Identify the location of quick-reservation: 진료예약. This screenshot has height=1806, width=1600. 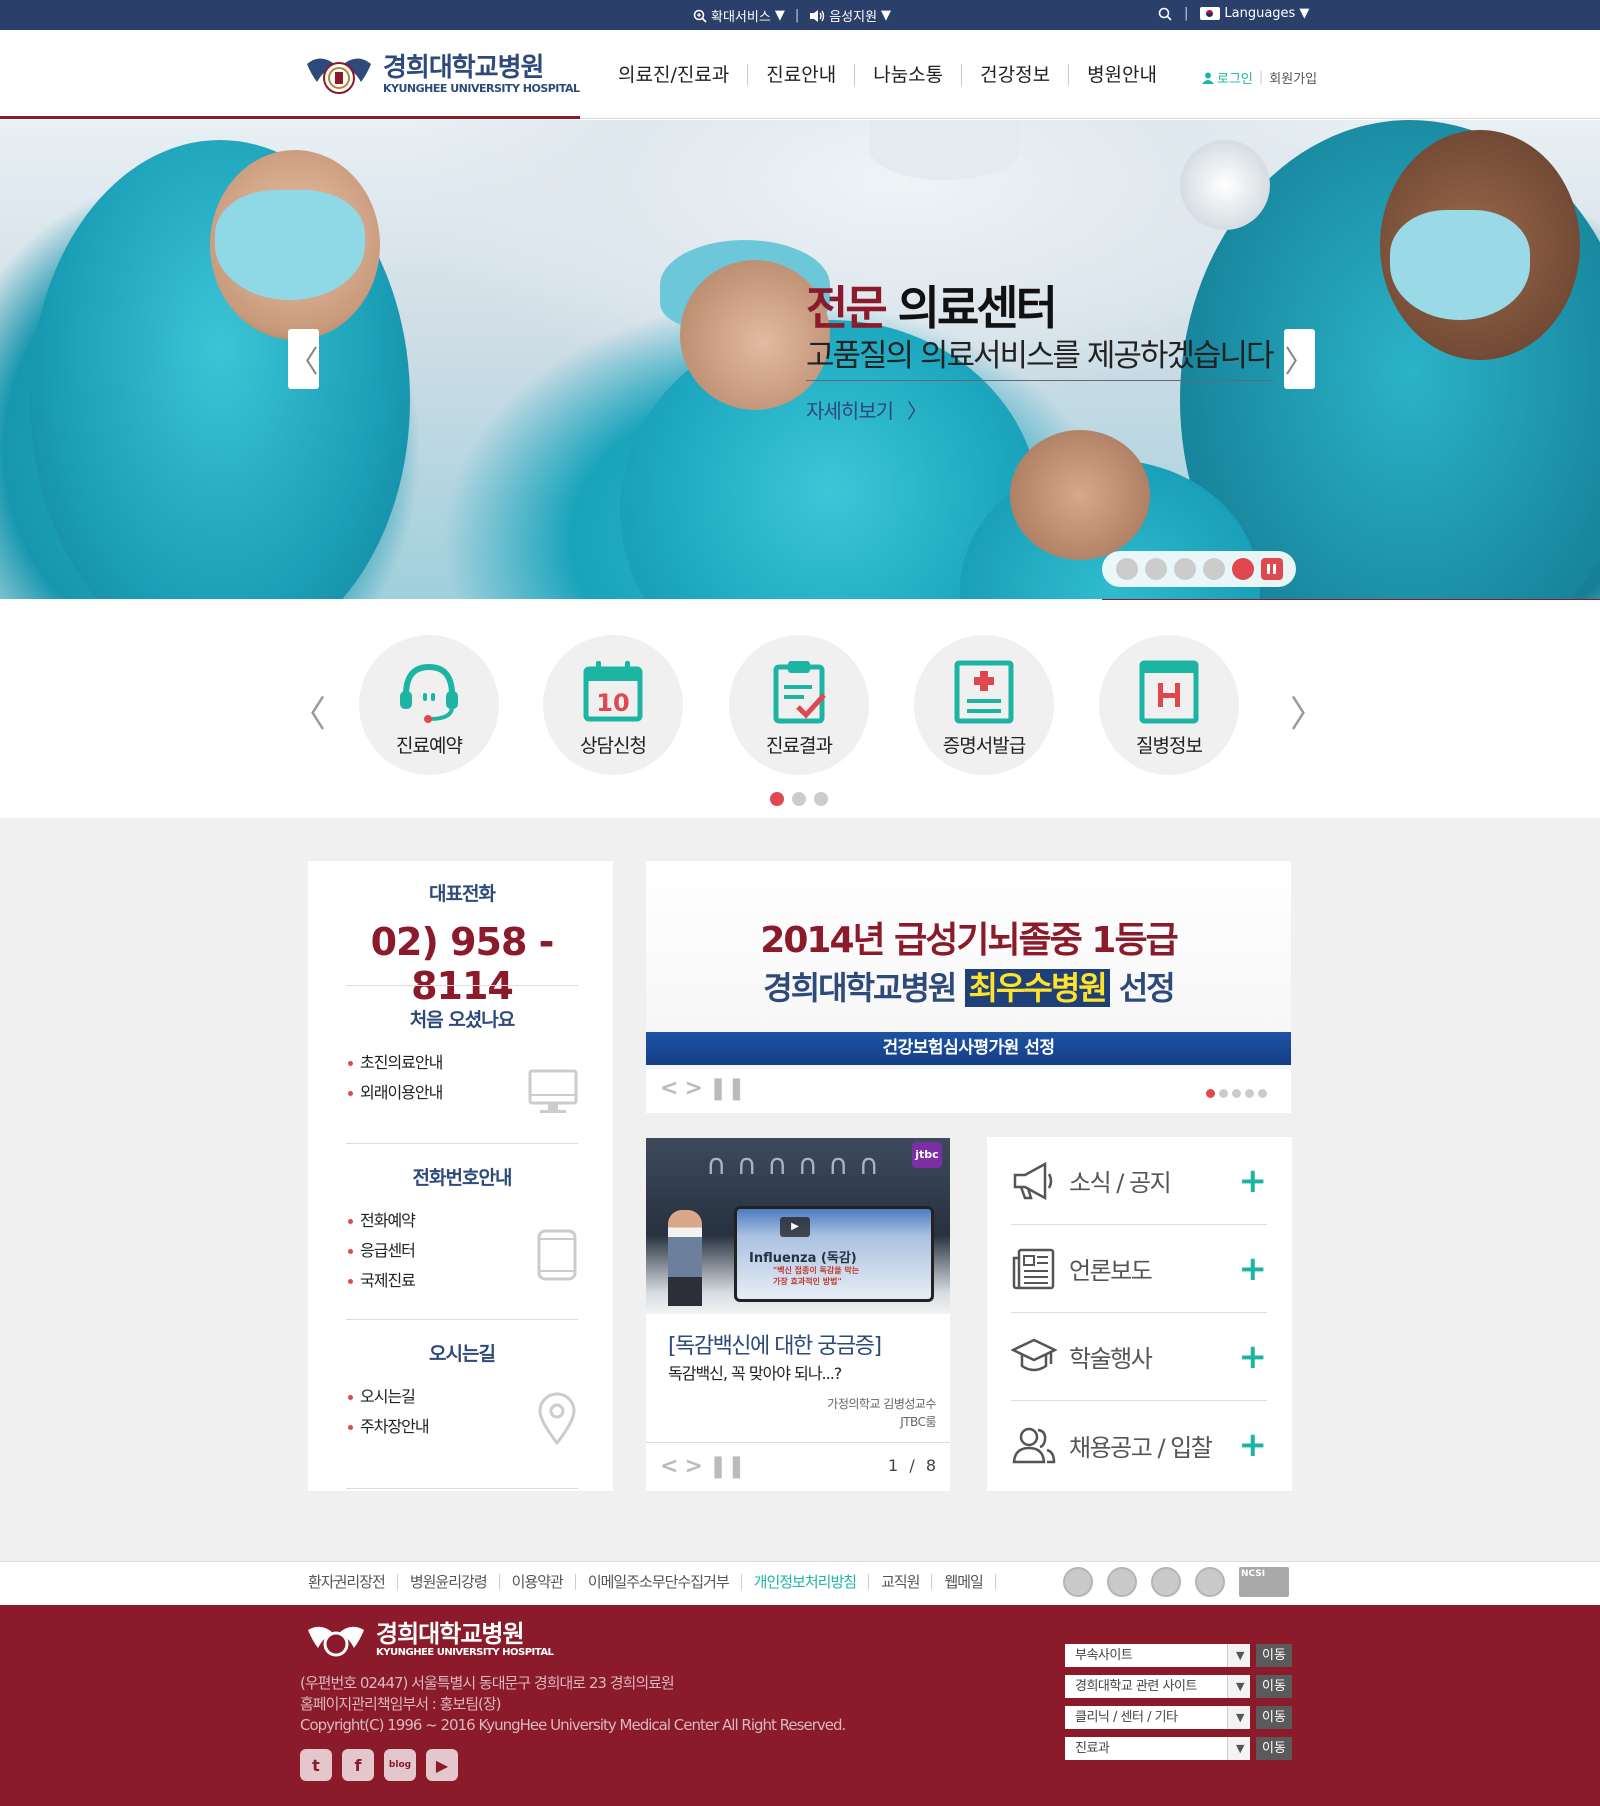
(429, 705).